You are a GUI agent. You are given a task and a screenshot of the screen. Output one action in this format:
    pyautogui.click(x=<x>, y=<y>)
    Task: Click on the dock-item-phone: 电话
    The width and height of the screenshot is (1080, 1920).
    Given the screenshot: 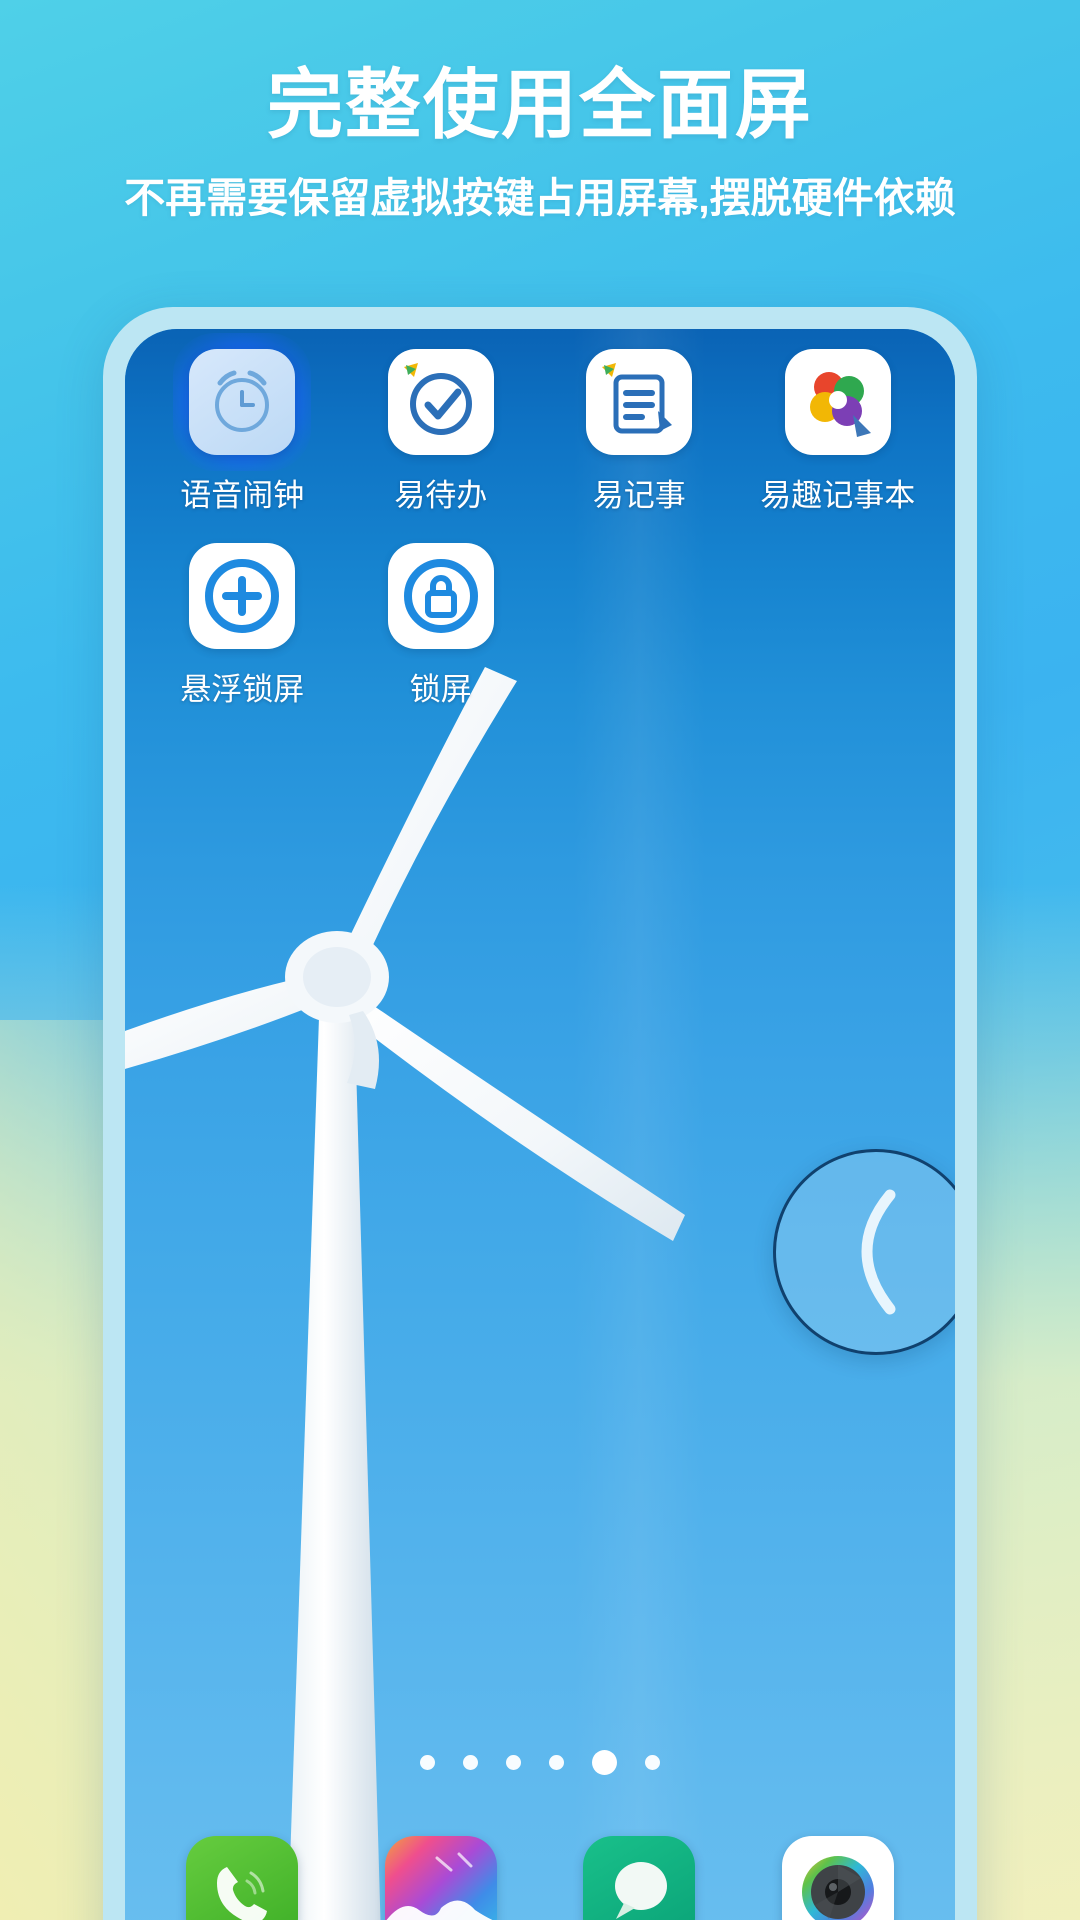 What is the action you would take?
    pyautogui.click(x=242, y=1878)
    